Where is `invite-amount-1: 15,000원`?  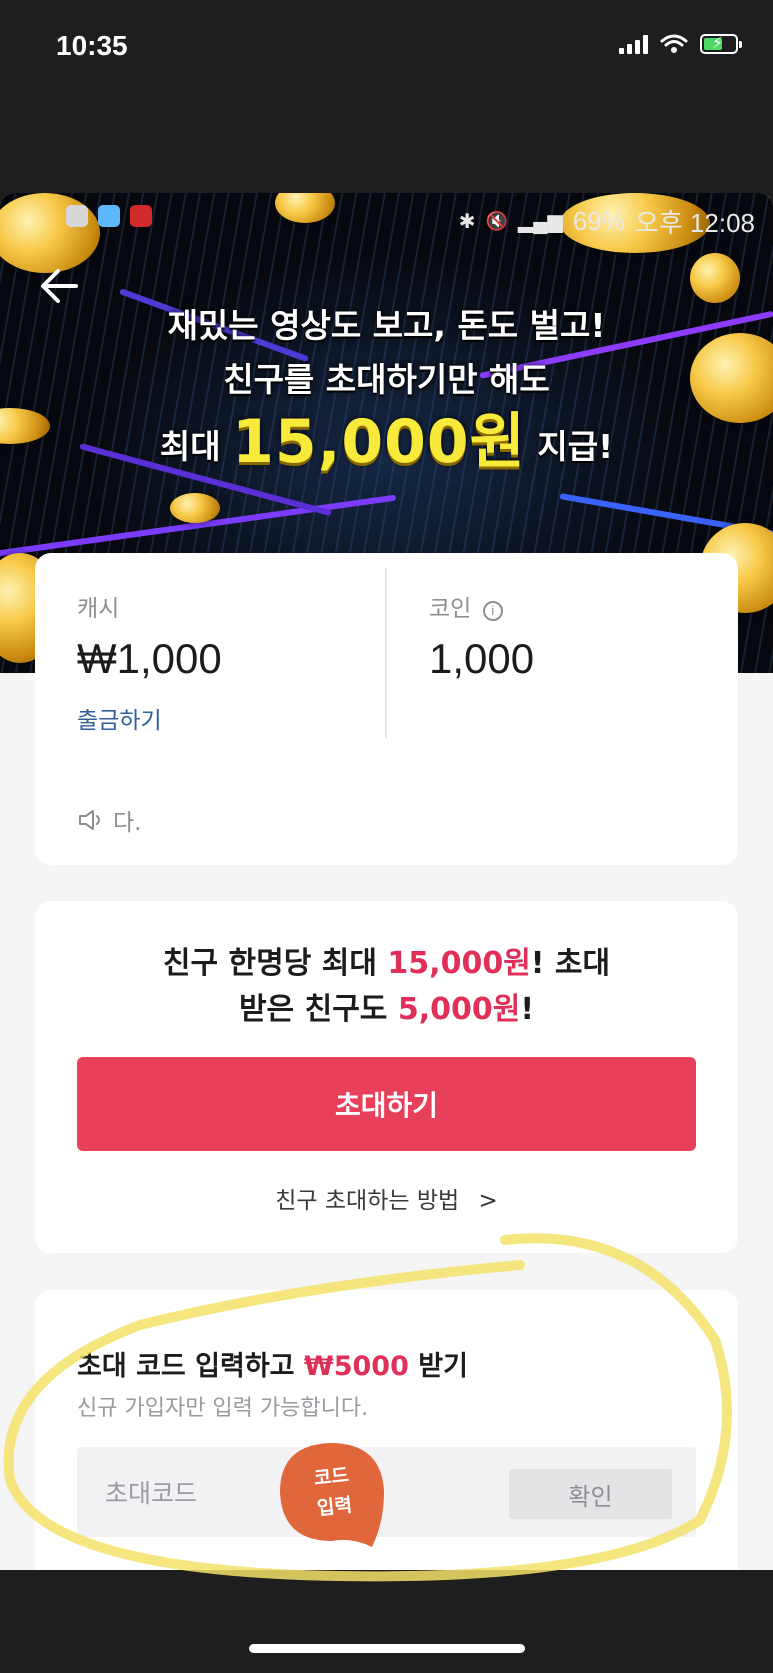 invite-amount-1: 15,000원 is located at coordinates (459, 963).